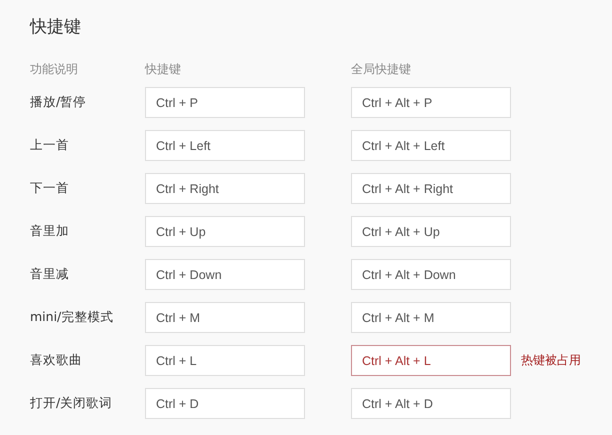 This screenshot has height=435, width=612. I want to click on global-shortcut-field: Ctrl + Alt + P, so click(431, 102).